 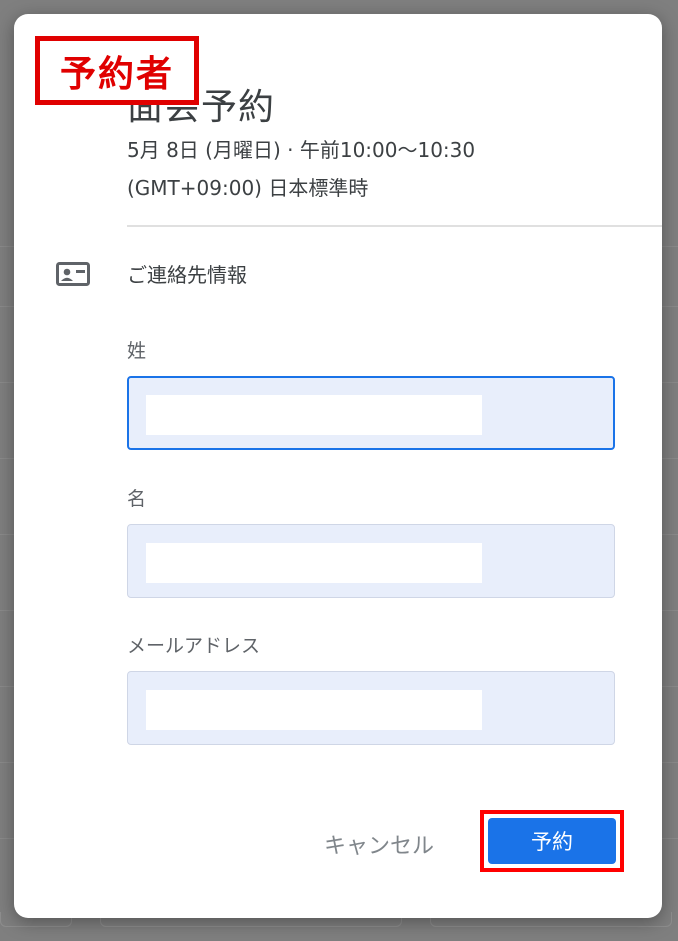 What do you see at coordinates (73, 274) in the screenshot?
I see `contact-card-icon` at bounding box center [73, 274].